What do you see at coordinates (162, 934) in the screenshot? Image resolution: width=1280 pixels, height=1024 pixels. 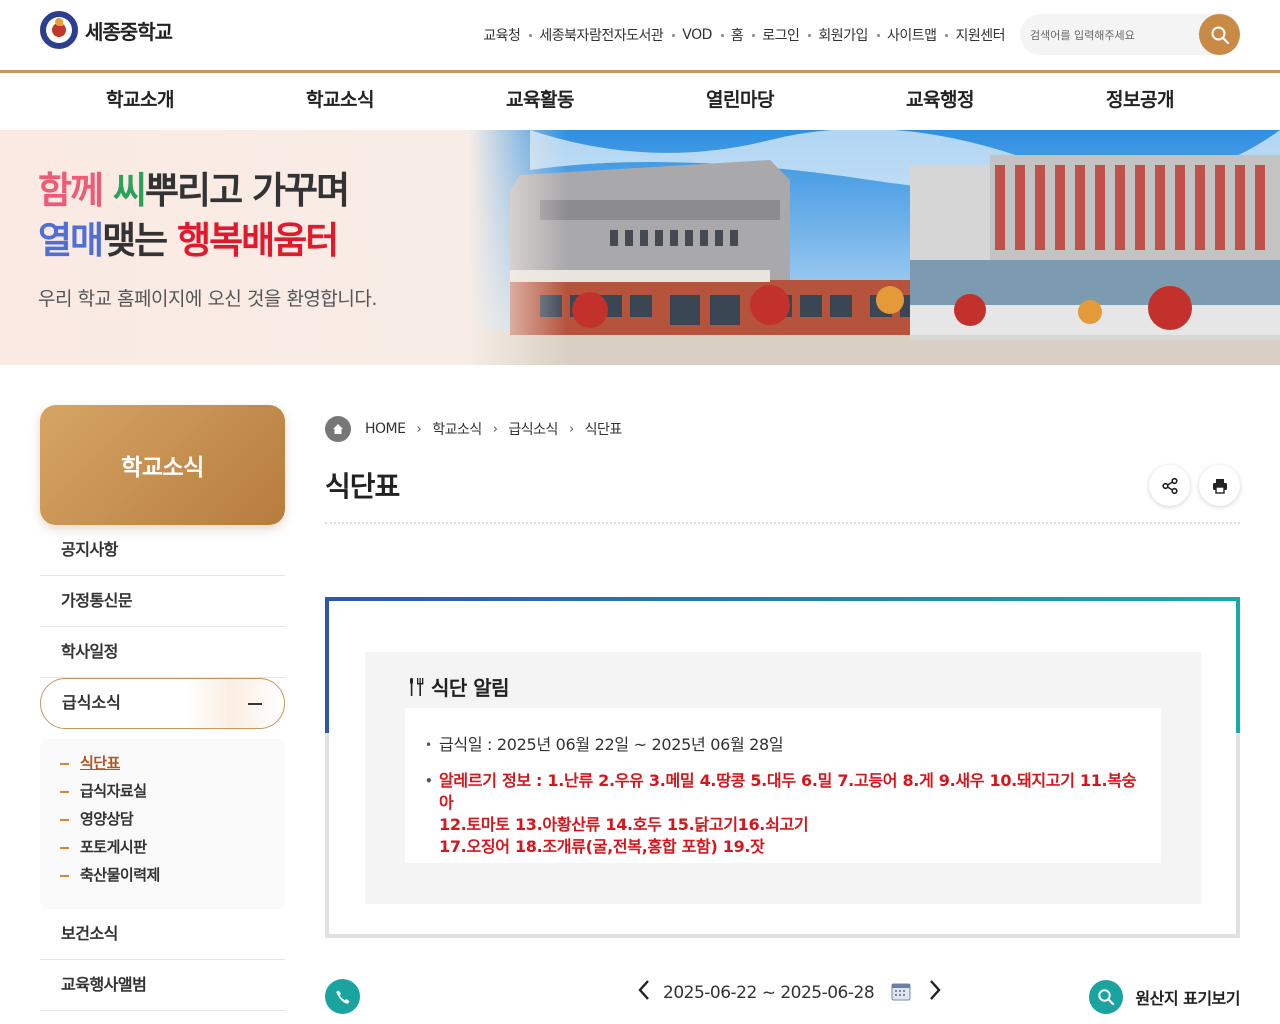 I see `lnb-item-health: 보건소식` at bounding box center [162, 934].